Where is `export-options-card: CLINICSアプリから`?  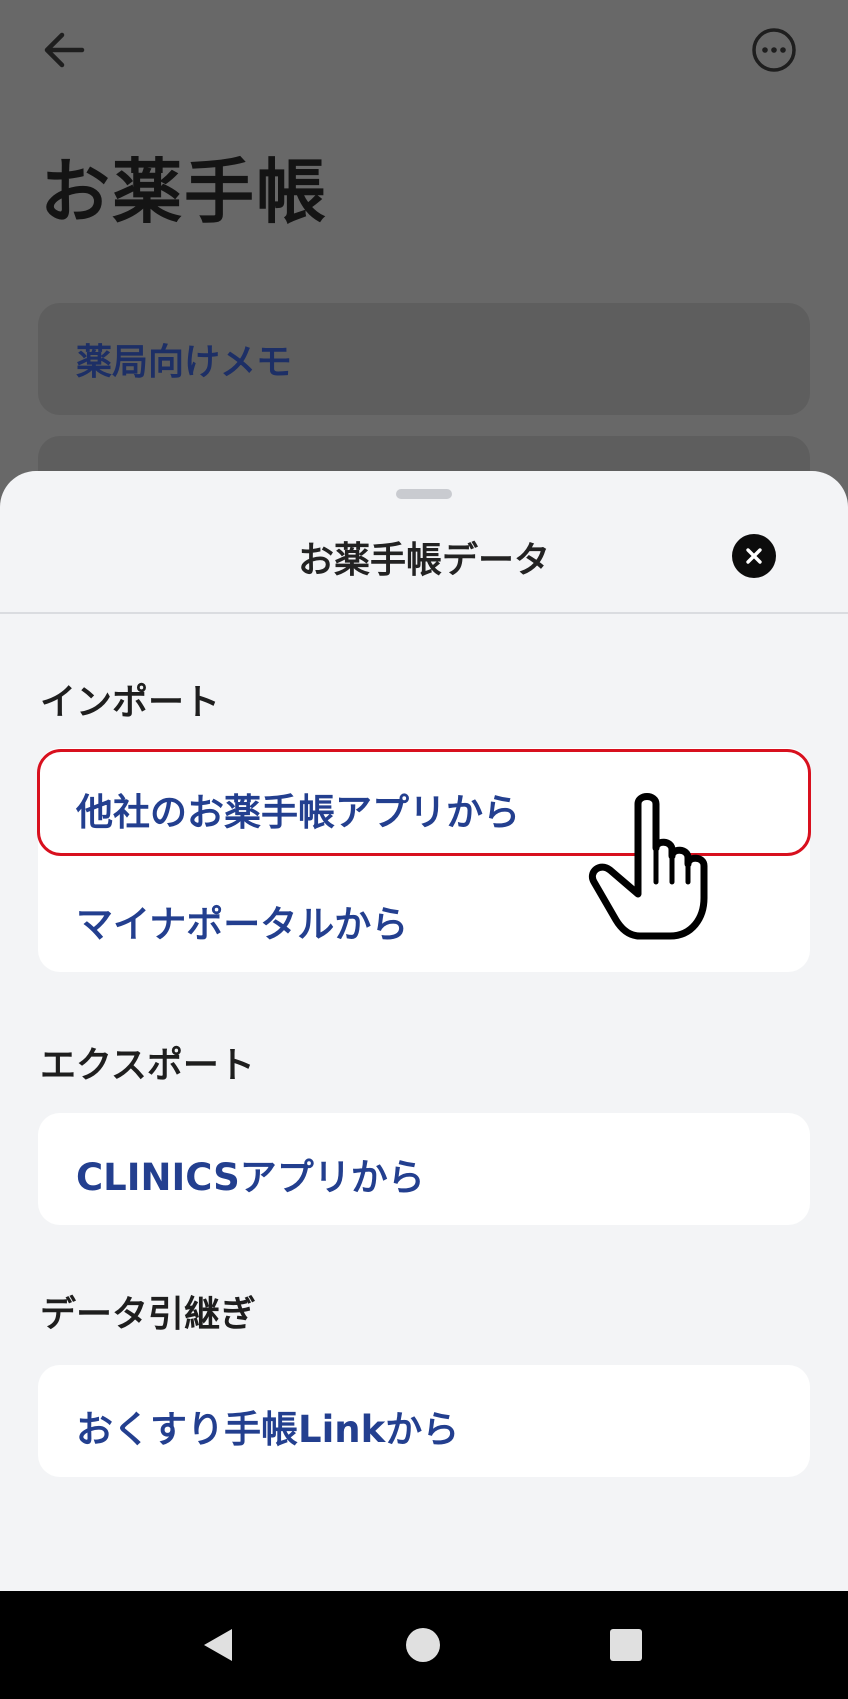
export-options-card: CLINICSアプリから is located at coordinates (424, 1169).